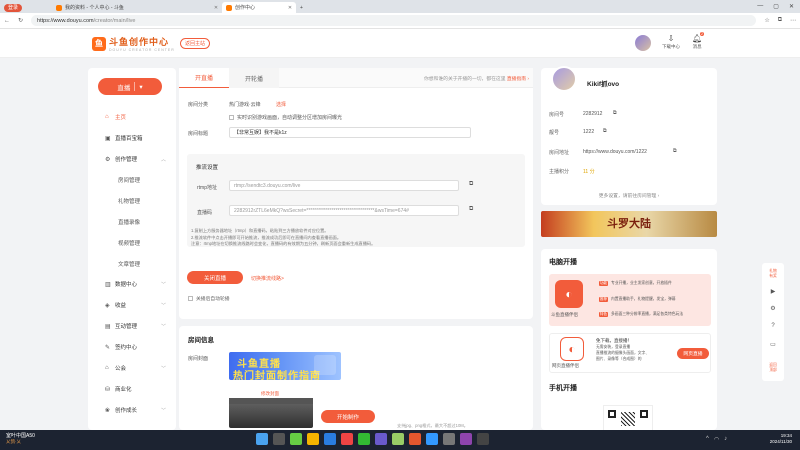 The image size is (800, 450). What do you see at coordinates (344, 185) in the screenshot?
I see `rtmp-address-field: rtmp://sendtc3.douyu.com/live` at bounding box center [344, 185].